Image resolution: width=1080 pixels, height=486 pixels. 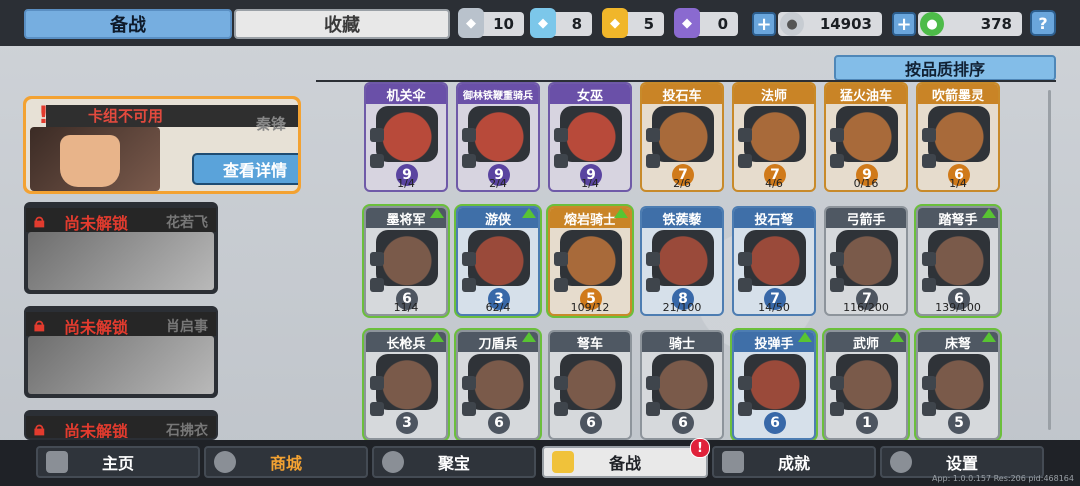 What do you see at coordinates (498, 183) in the screenshot?
I see `unit-card-count: 2/4` at bounding box center [498, 183].